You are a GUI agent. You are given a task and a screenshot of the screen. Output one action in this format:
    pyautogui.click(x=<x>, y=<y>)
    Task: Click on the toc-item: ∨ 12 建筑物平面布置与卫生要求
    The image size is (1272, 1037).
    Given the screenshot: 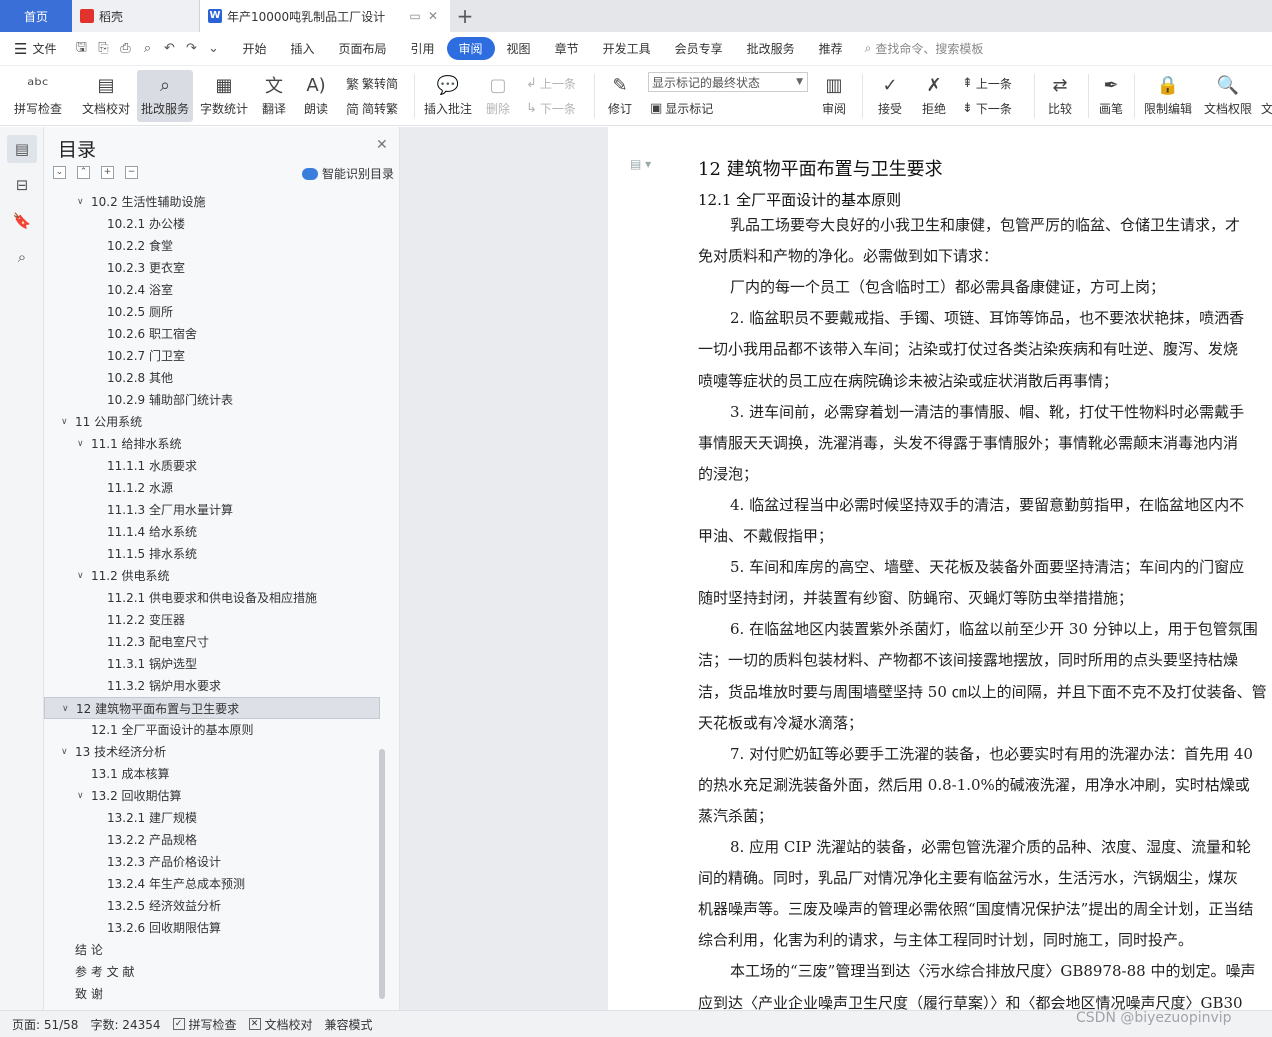 What is the action you would take?
    pyautogui.click(x=212, y=708)
    